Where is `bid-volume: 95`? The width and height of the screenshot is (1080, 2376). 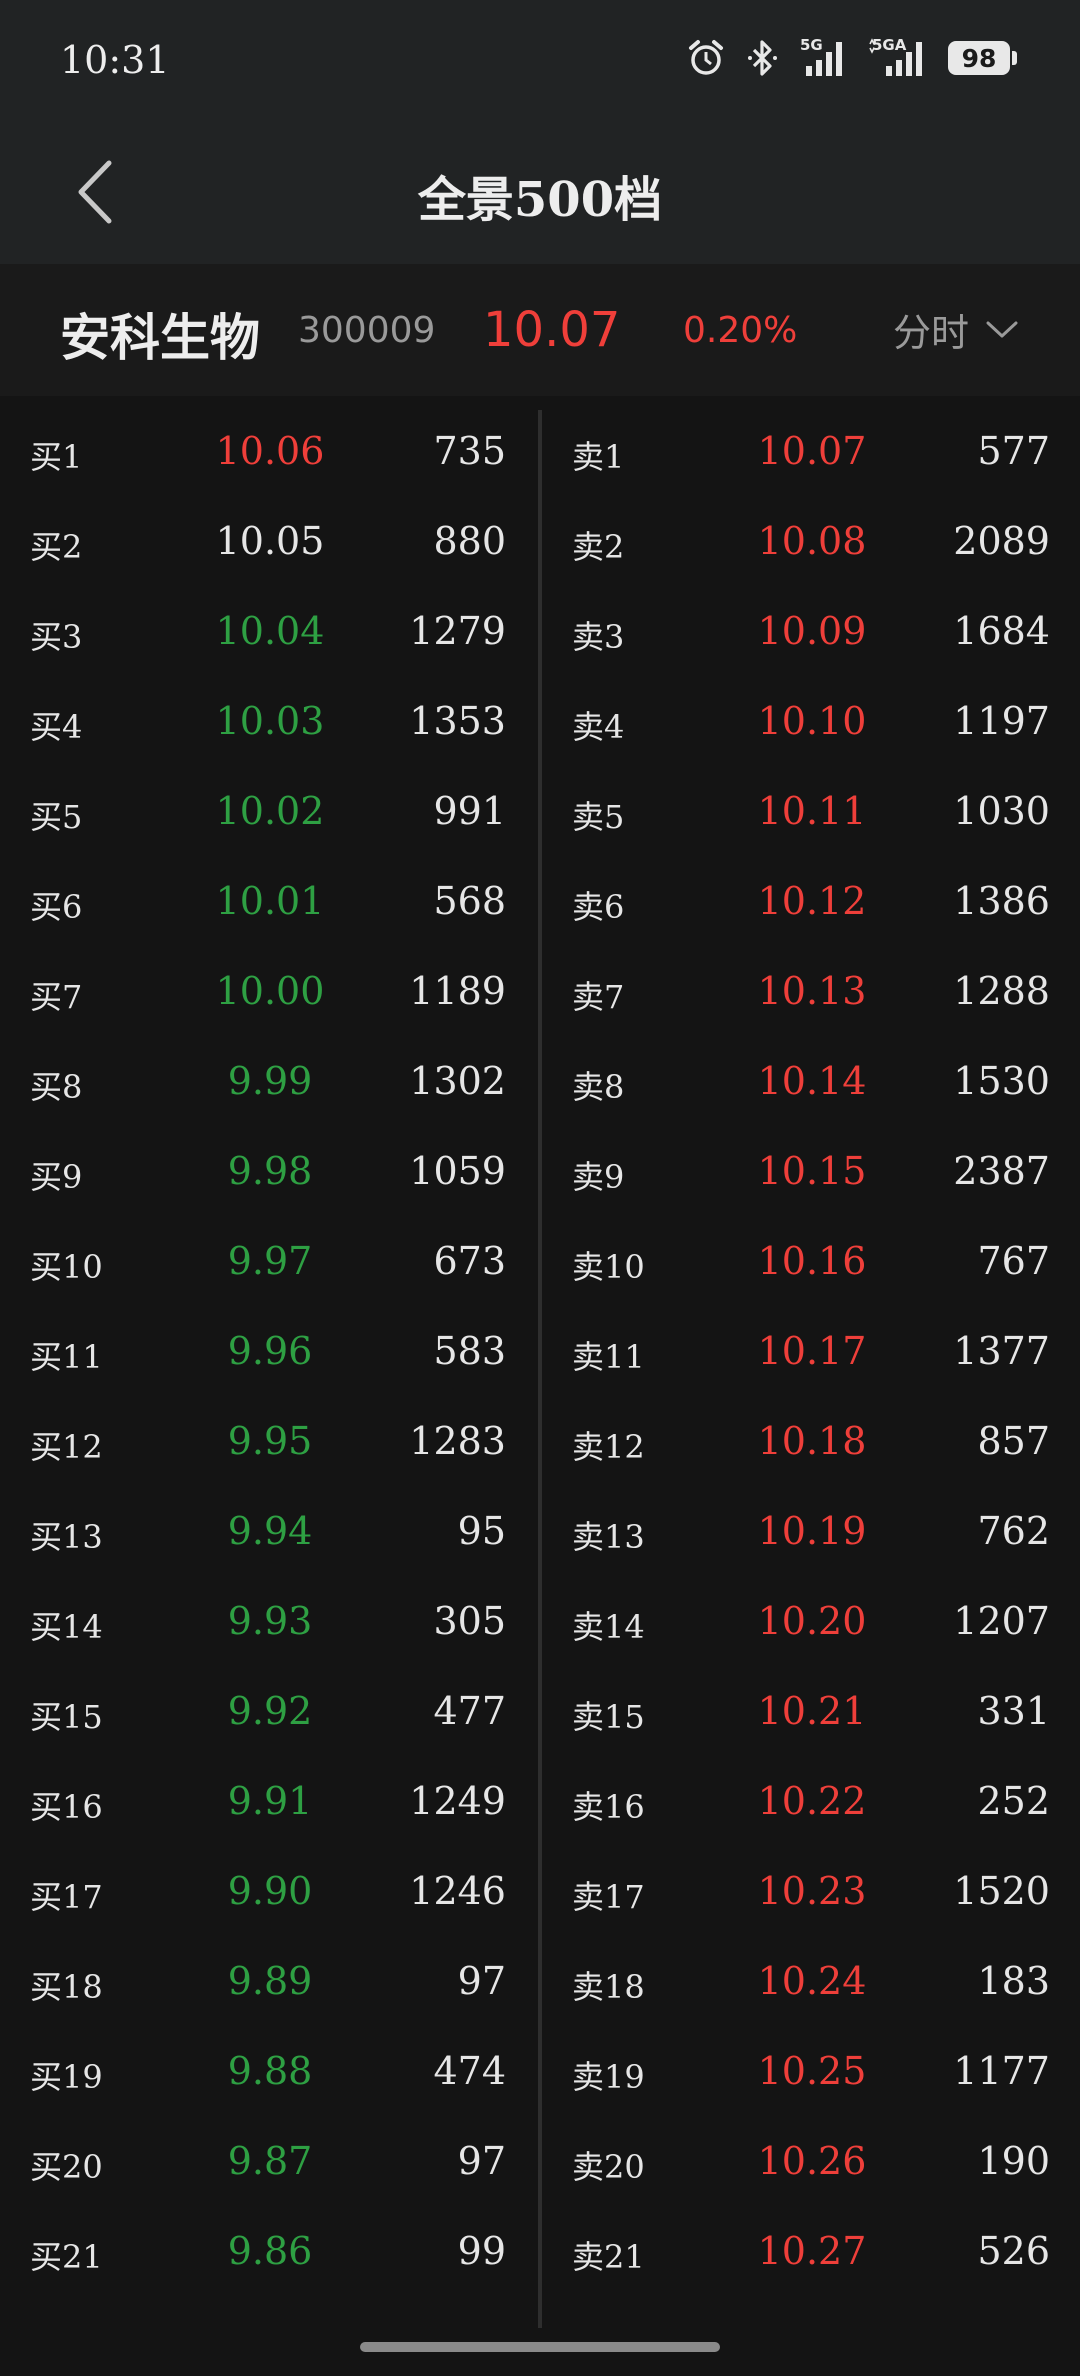 bid-volume: 95 is located at coordinates (481, 1531).